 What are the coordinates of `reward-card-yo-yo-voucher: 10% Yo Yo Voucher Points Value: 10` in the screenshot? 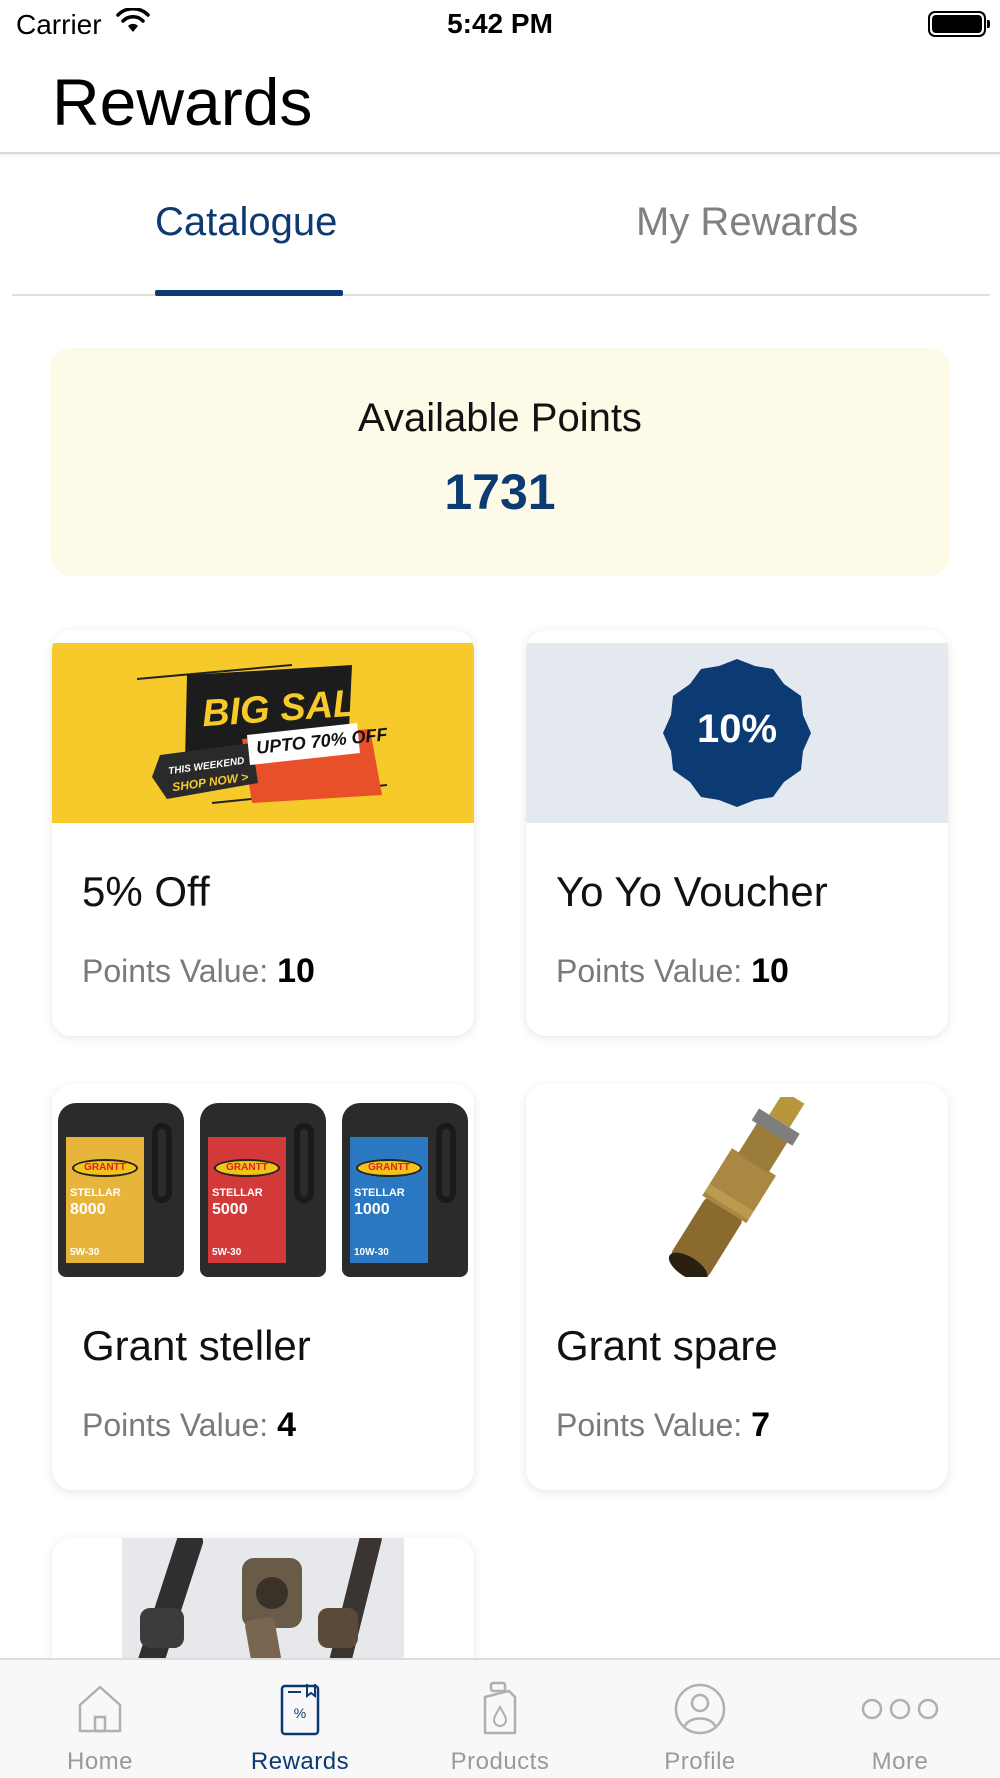 It's located at (737, 833).